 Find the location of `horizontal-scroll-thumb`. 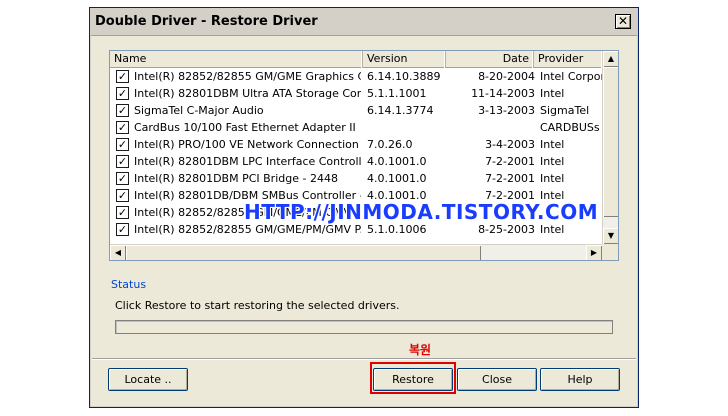

horizontal-scroll-thumb is located at coordinates (303, 252).